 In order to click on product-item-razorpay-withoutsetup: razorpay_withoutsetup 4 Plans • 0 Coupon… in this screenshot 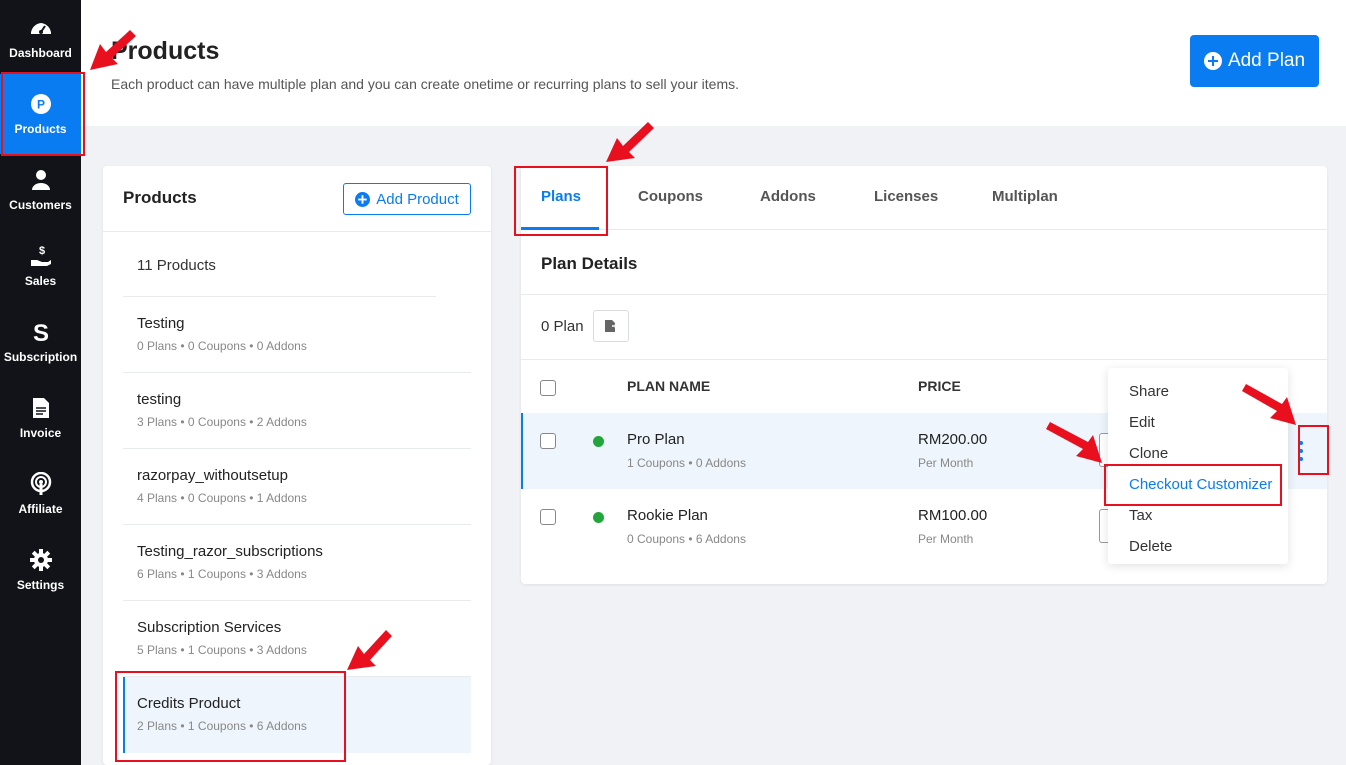, I will do `click(297, 487)`.